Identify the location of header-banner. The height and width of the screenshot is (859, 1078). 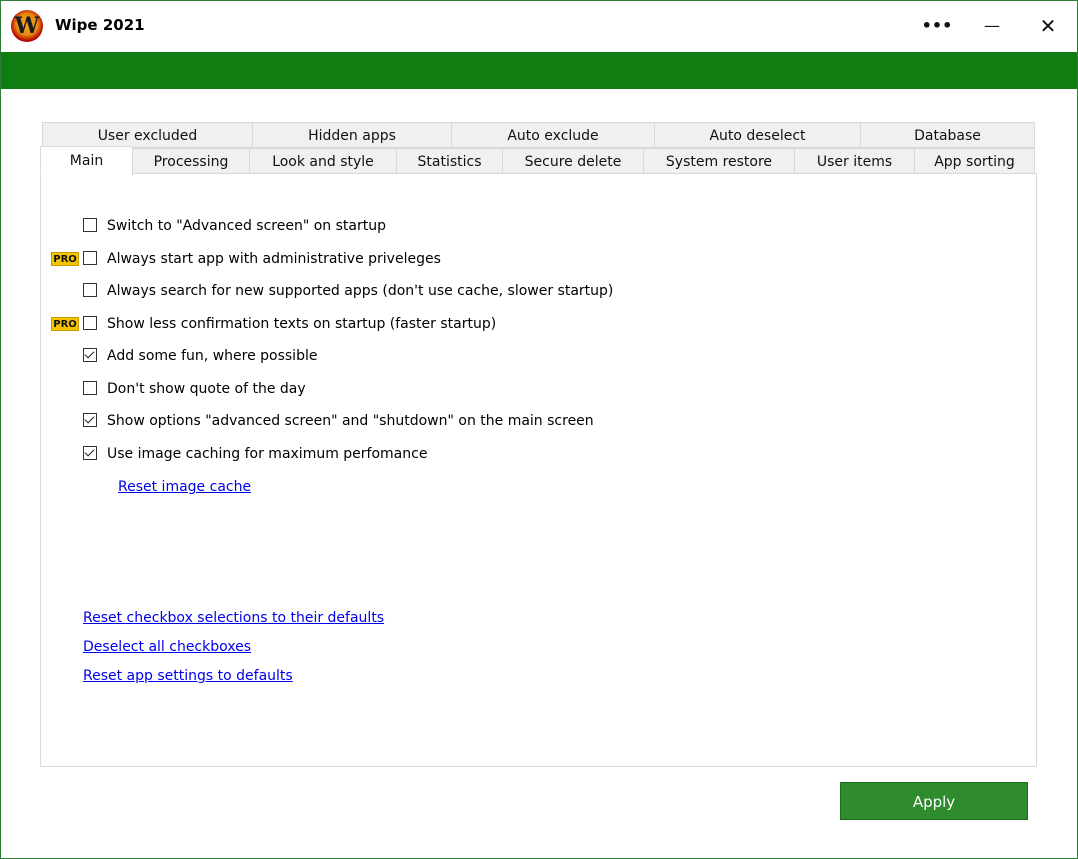
(539, 70).